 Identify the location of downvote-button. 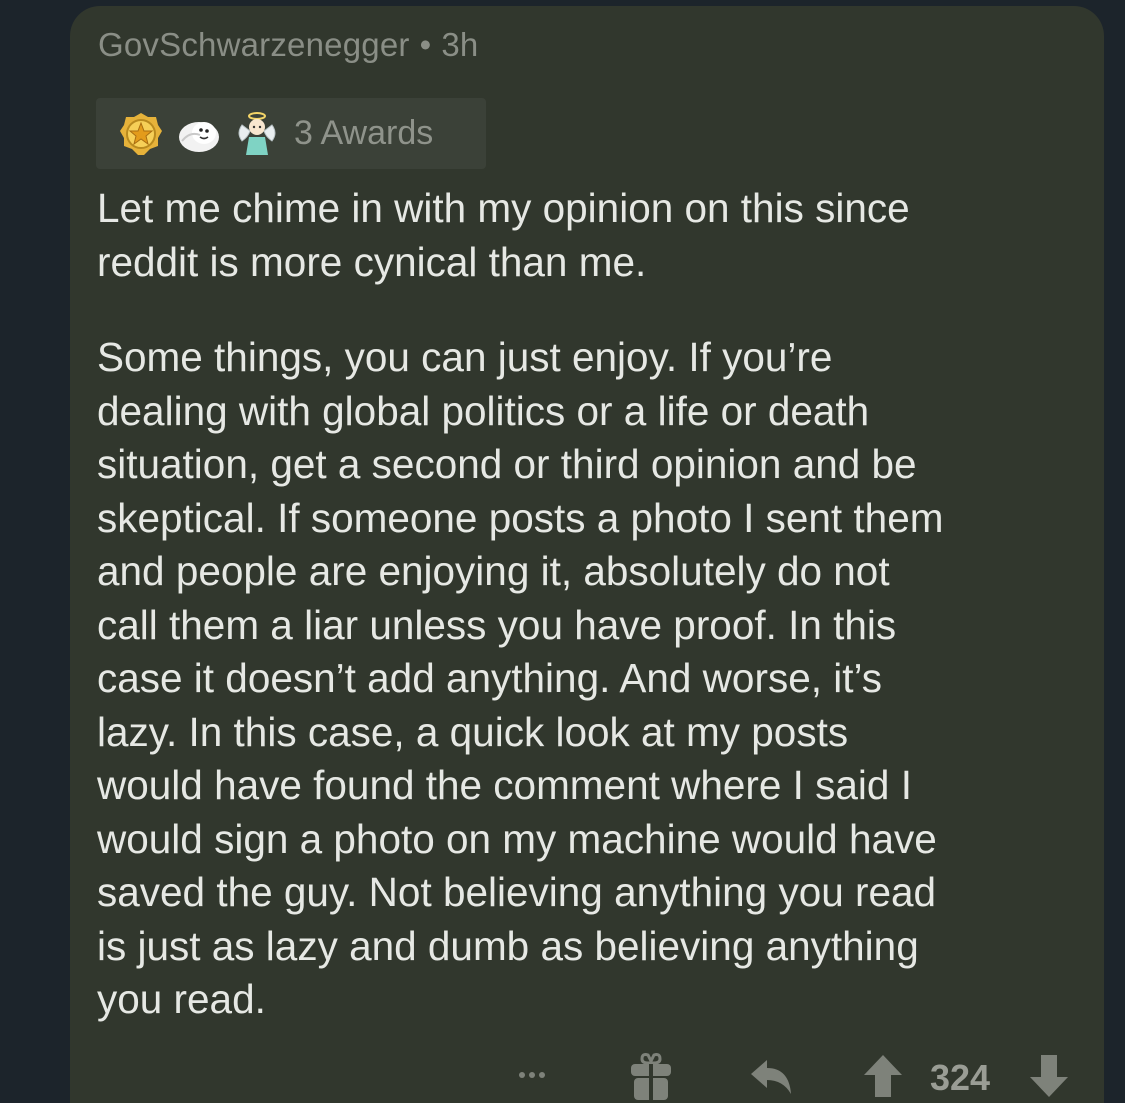
(1049, 1078).